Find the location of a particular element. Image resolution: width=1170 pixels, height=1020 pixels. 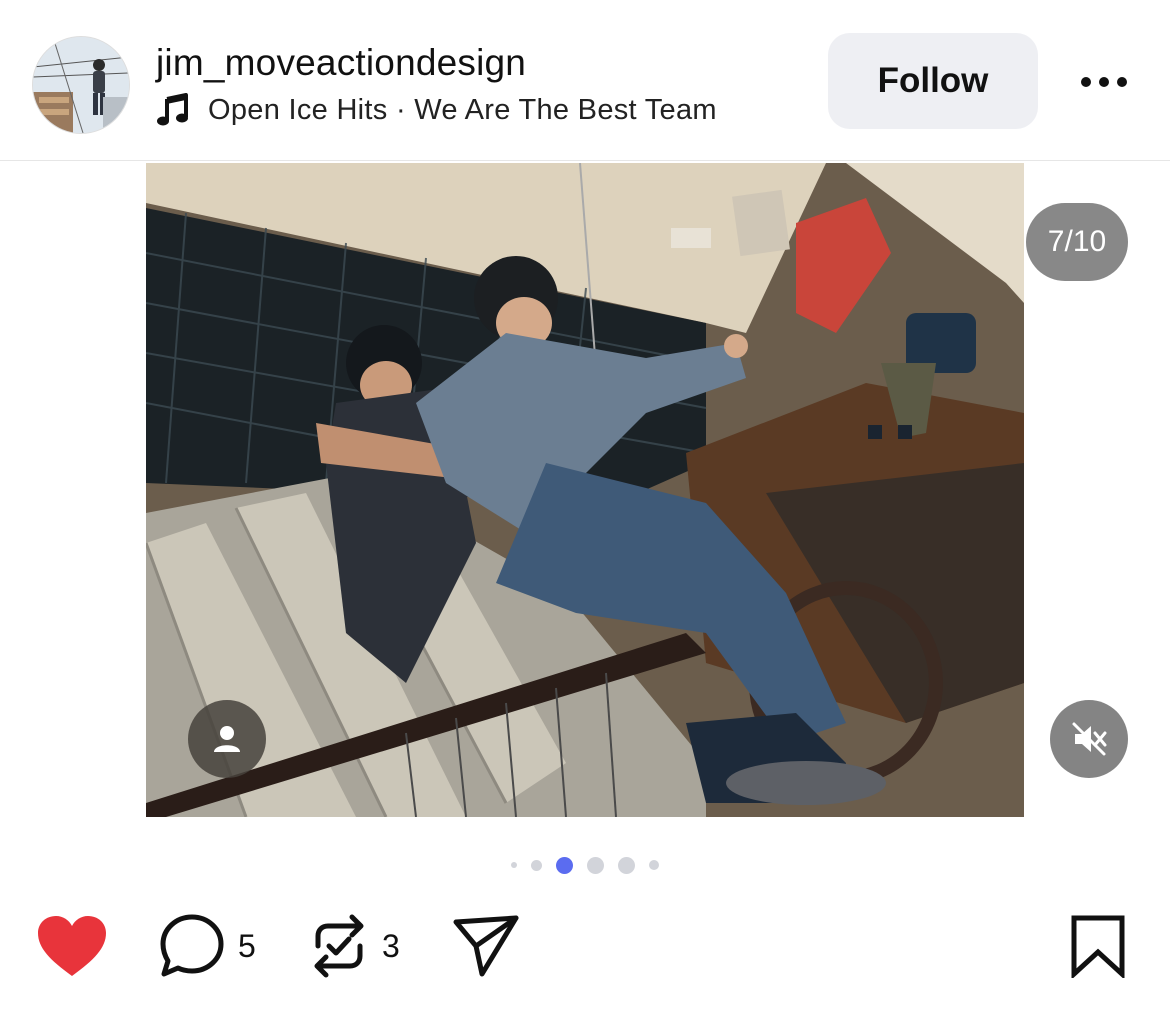

follow-button: Follow is located at coordinates (933, 81).